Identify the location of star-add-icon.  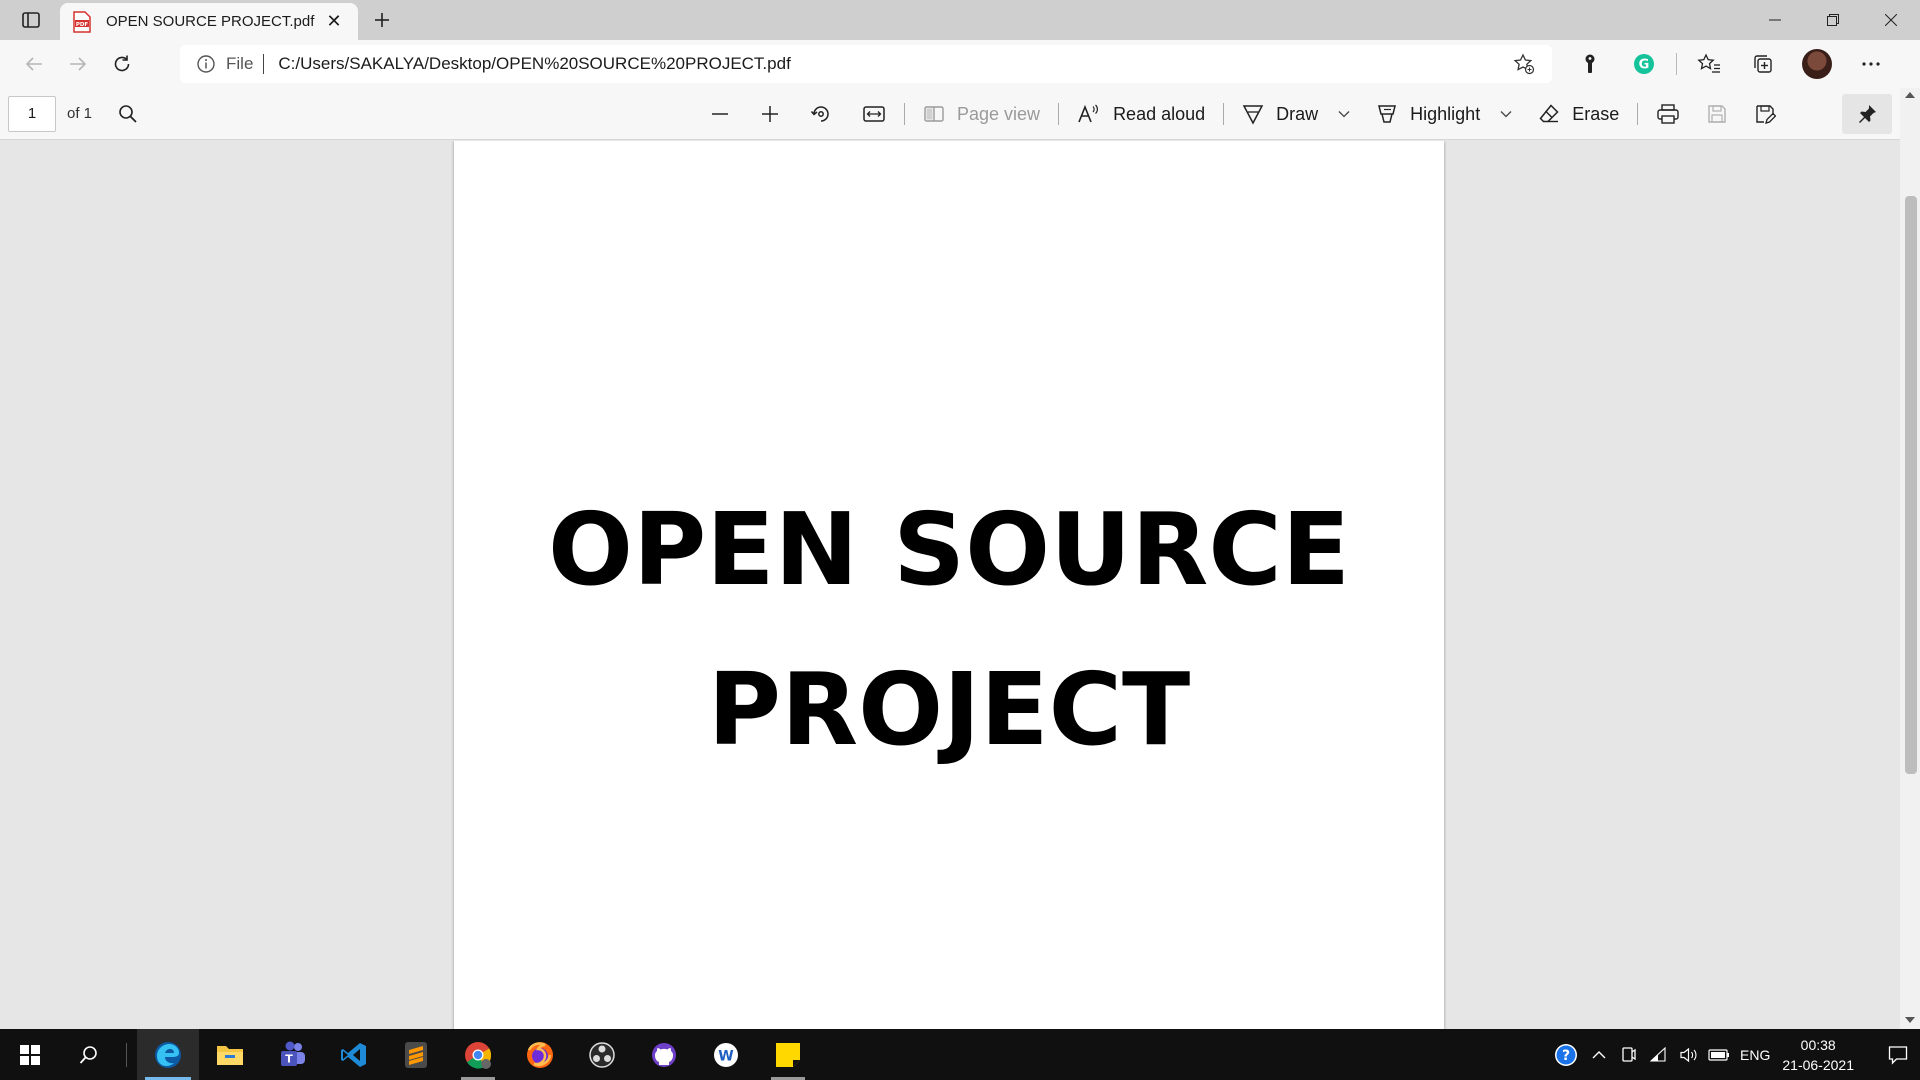
(1524, 64).